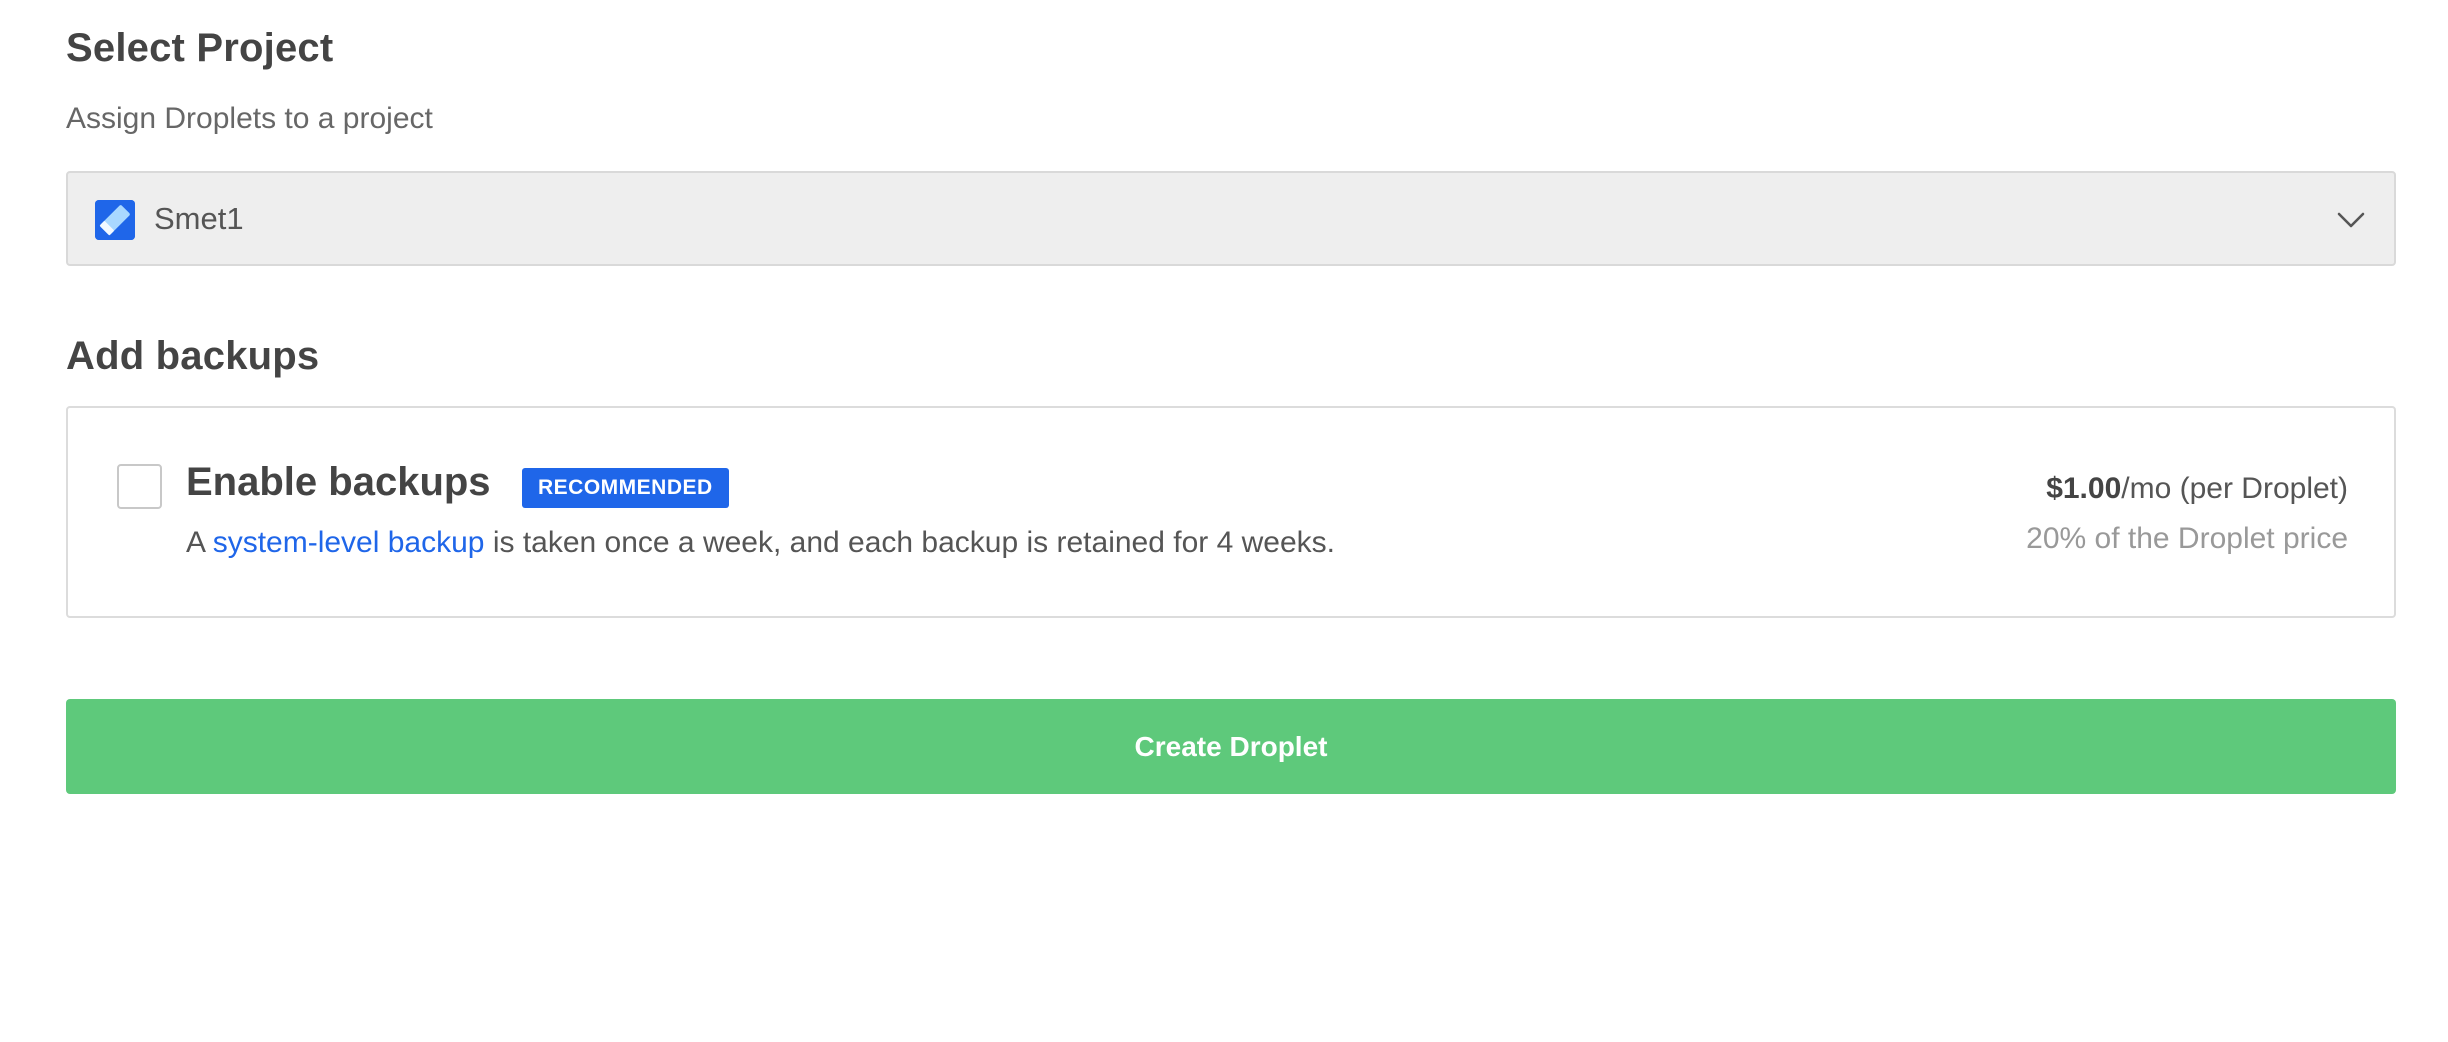 The height and width of the screenshot is (1042, 2448). Describe the element at coordinates (139, 486) in the screenshot. I see `enable-backups-checkbox` at that location.